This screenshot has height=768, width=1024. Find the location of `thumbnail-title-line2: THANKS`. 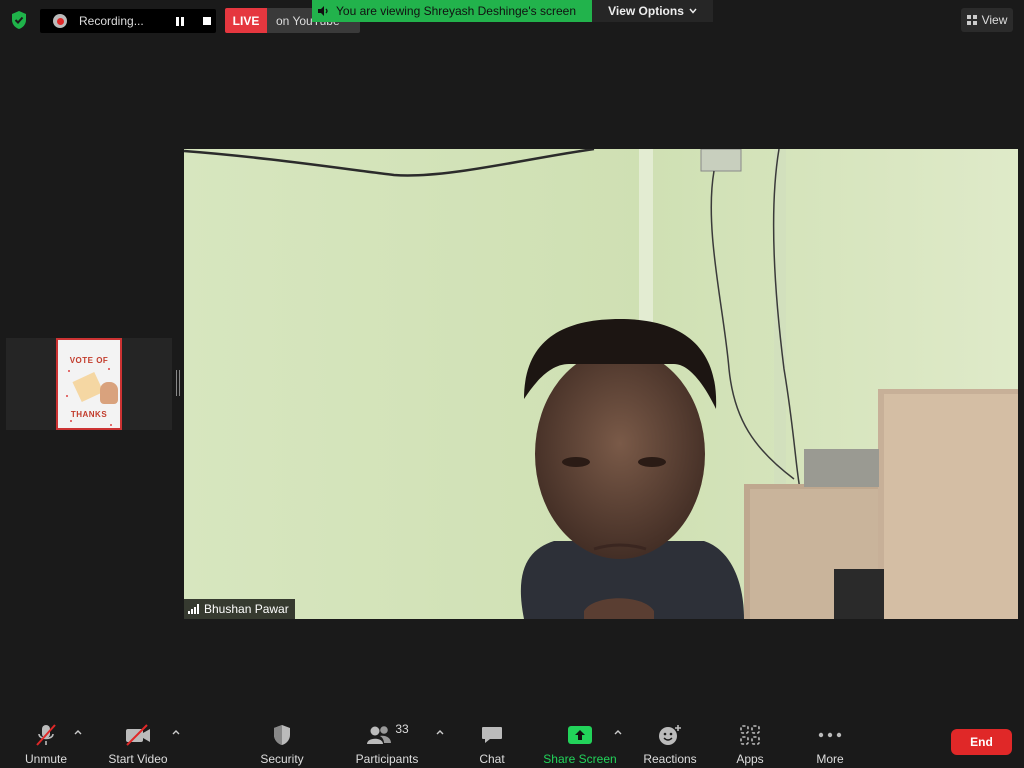

thumbnail-title-line2: THANKS is located at coordinates (89, 414).